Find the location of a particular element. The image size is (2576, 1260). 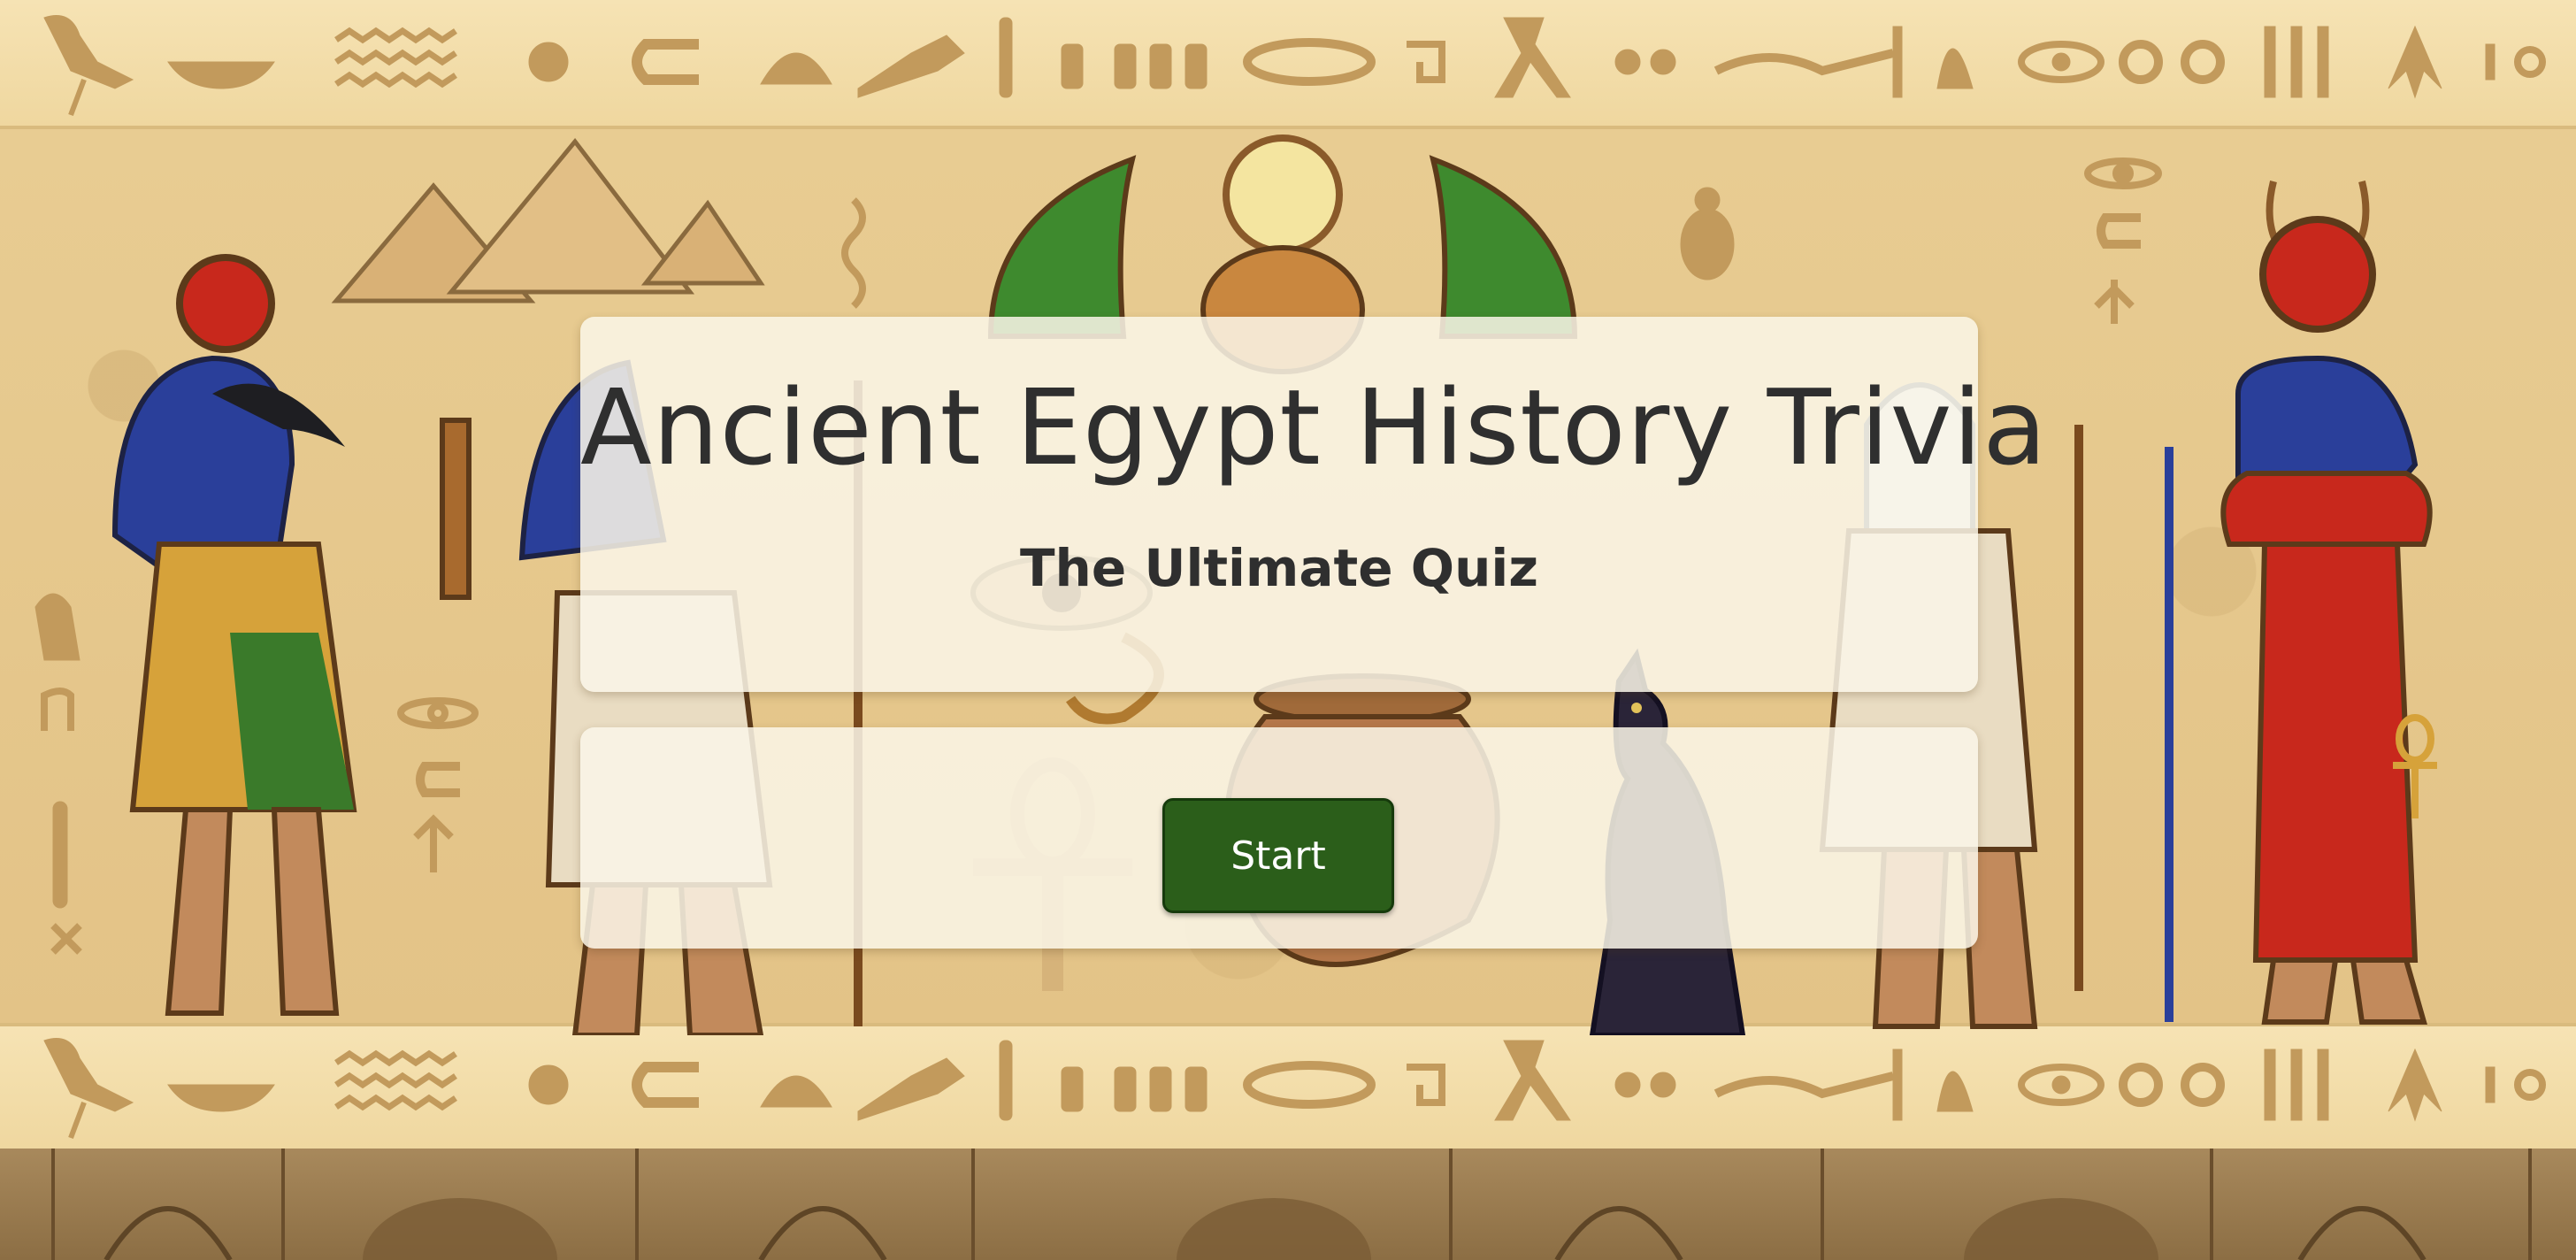

isis-figure-icon is located at coordinates (2301, 603).